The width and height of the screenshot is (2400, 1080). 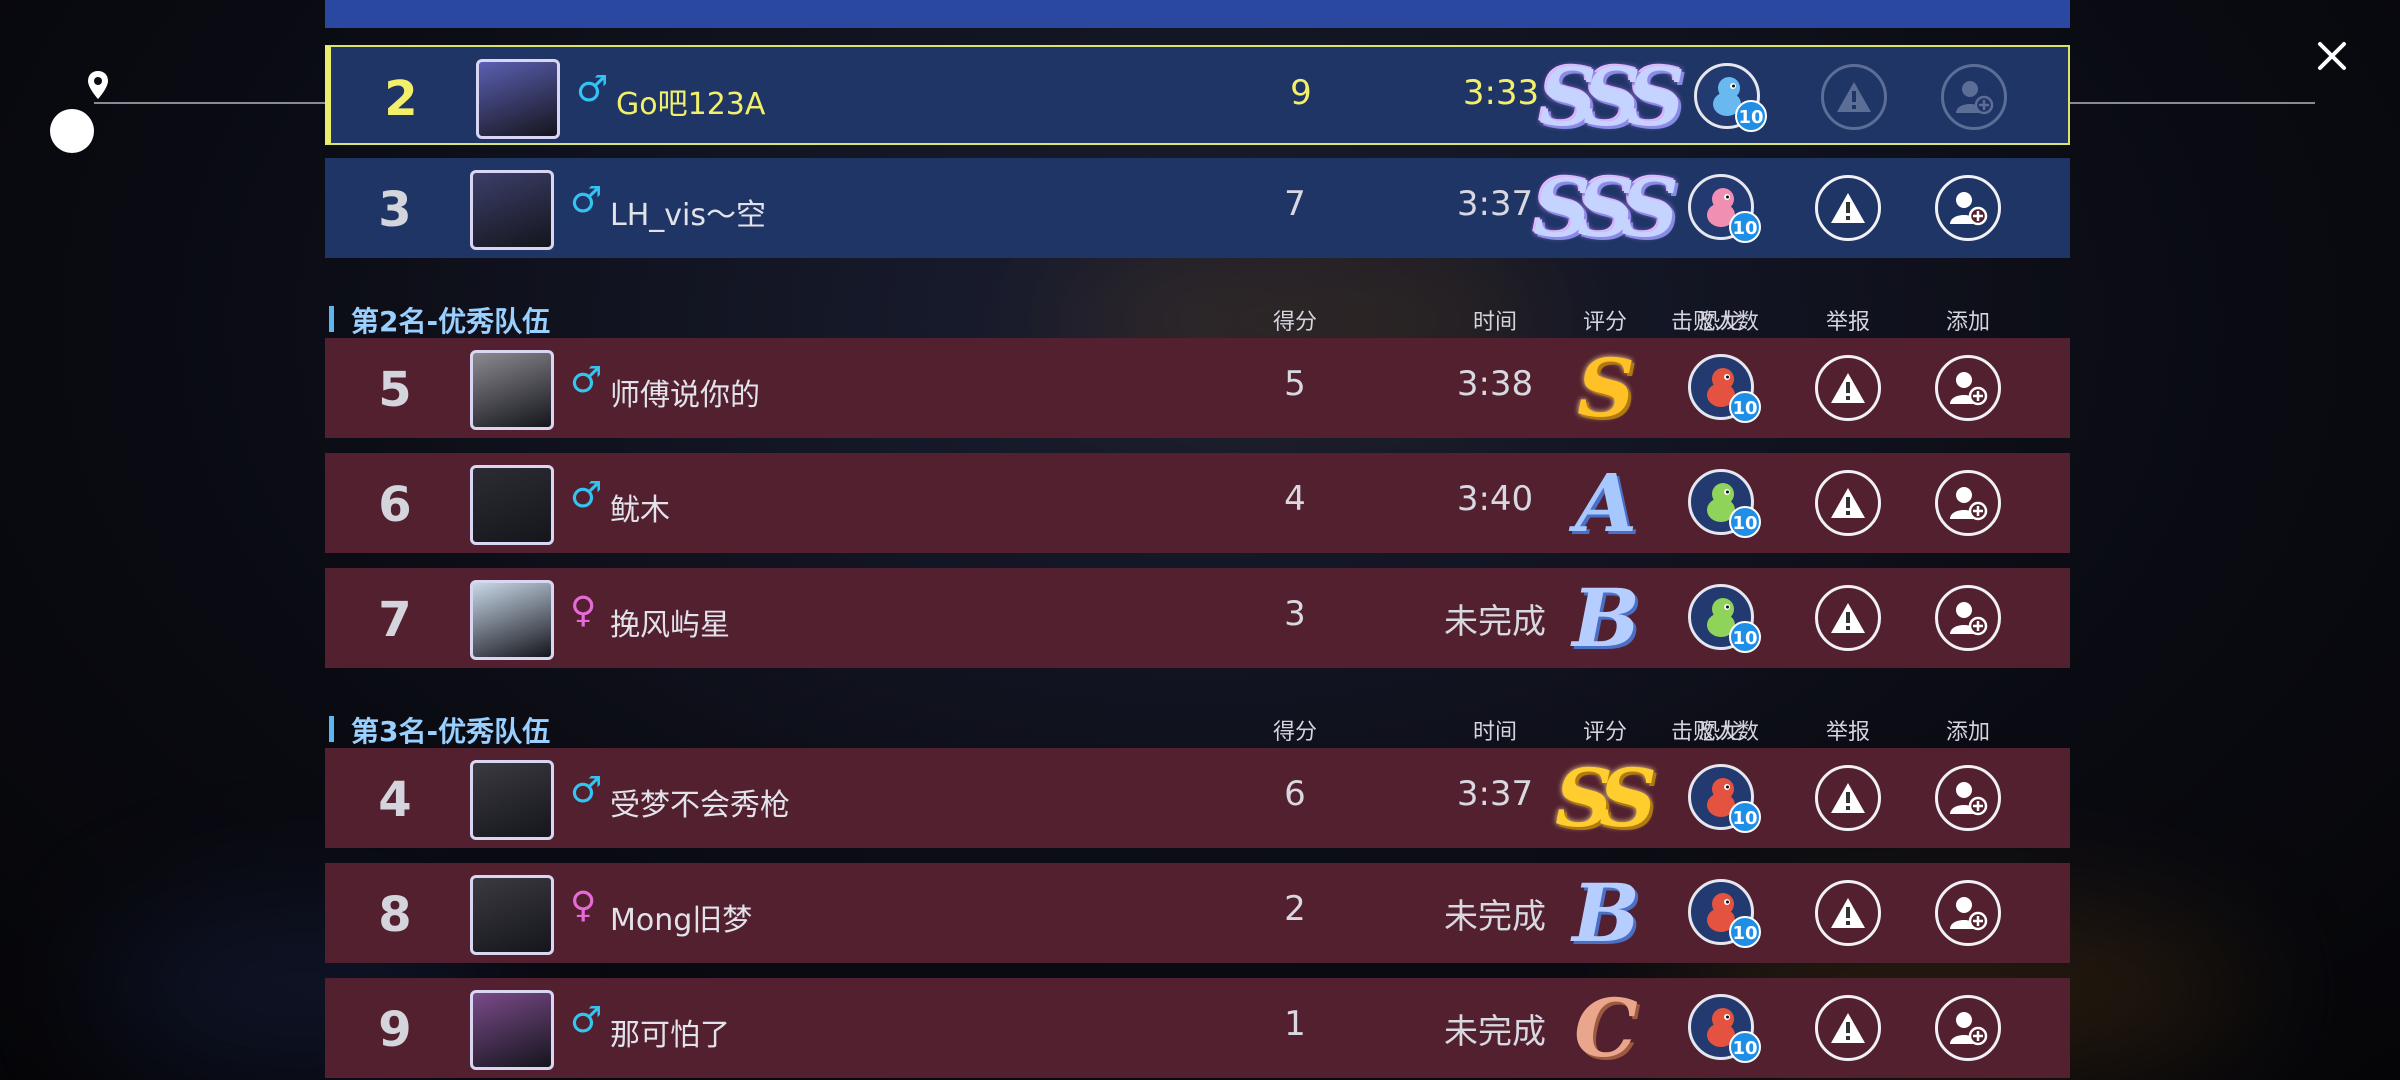 I want to click on player-name: 师傅说你的, so click(x=685, y=395).